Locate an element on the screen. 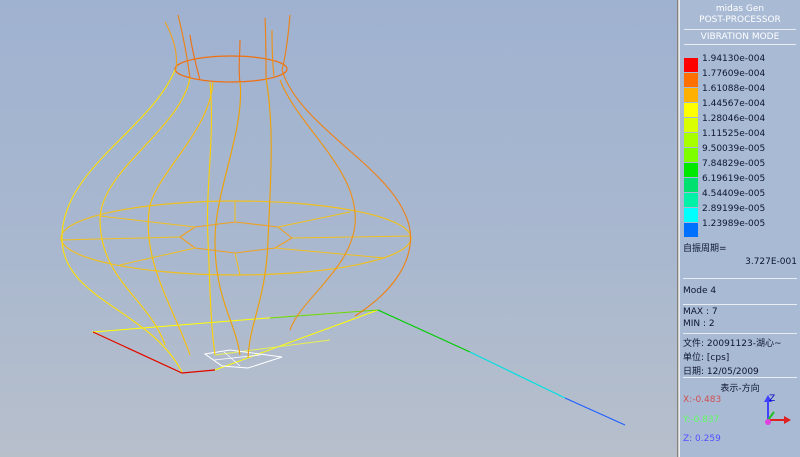 The image size is (800, 457). legend-value: 7.84829e-005 is located at coordinates (734, 164).